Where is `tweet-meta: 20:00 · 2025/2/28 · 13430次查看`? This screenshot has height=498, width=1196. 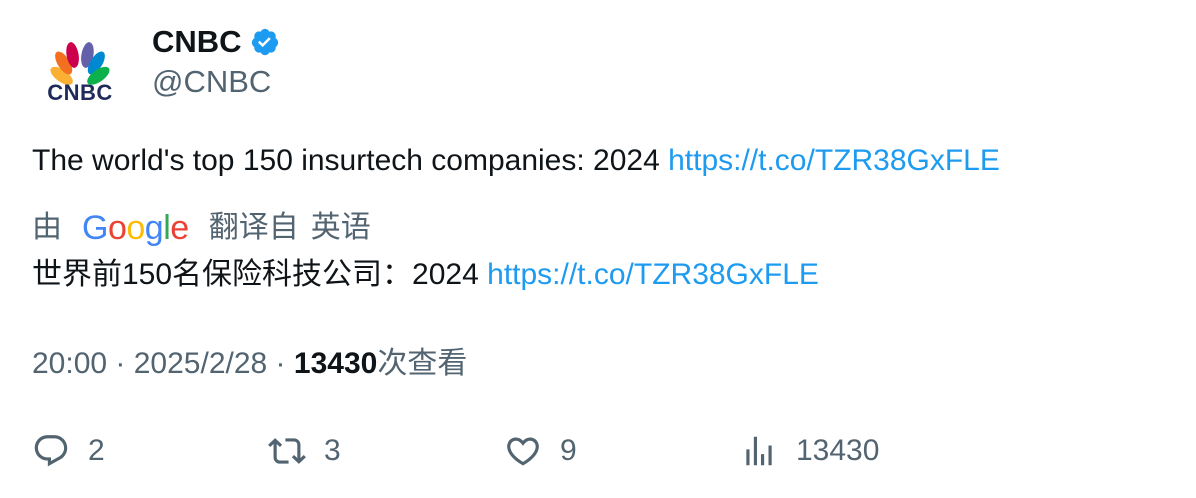
tweet-meta: 20:00 · 2025/2/28 · 13430次查看 is located at coordinates (249, 364).